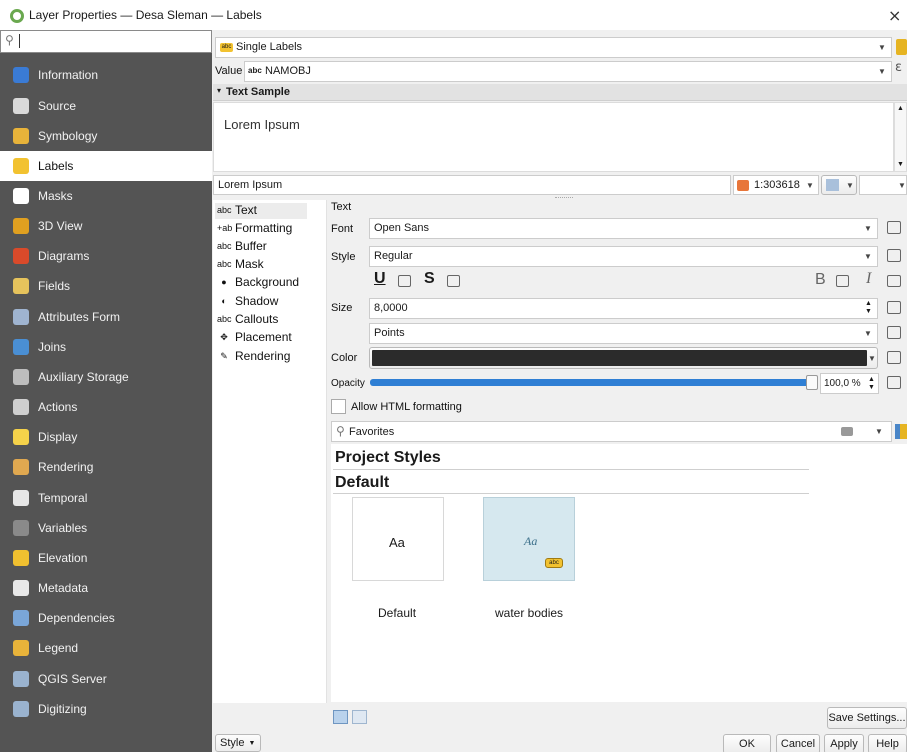 Image resolution: width=907 pixels, height=752 pixels. What do you see at coordinates (106, 256) in the screenshot?
I see `sidebar-item-diagrams: Diagrams` at bounding box center [106, 256].